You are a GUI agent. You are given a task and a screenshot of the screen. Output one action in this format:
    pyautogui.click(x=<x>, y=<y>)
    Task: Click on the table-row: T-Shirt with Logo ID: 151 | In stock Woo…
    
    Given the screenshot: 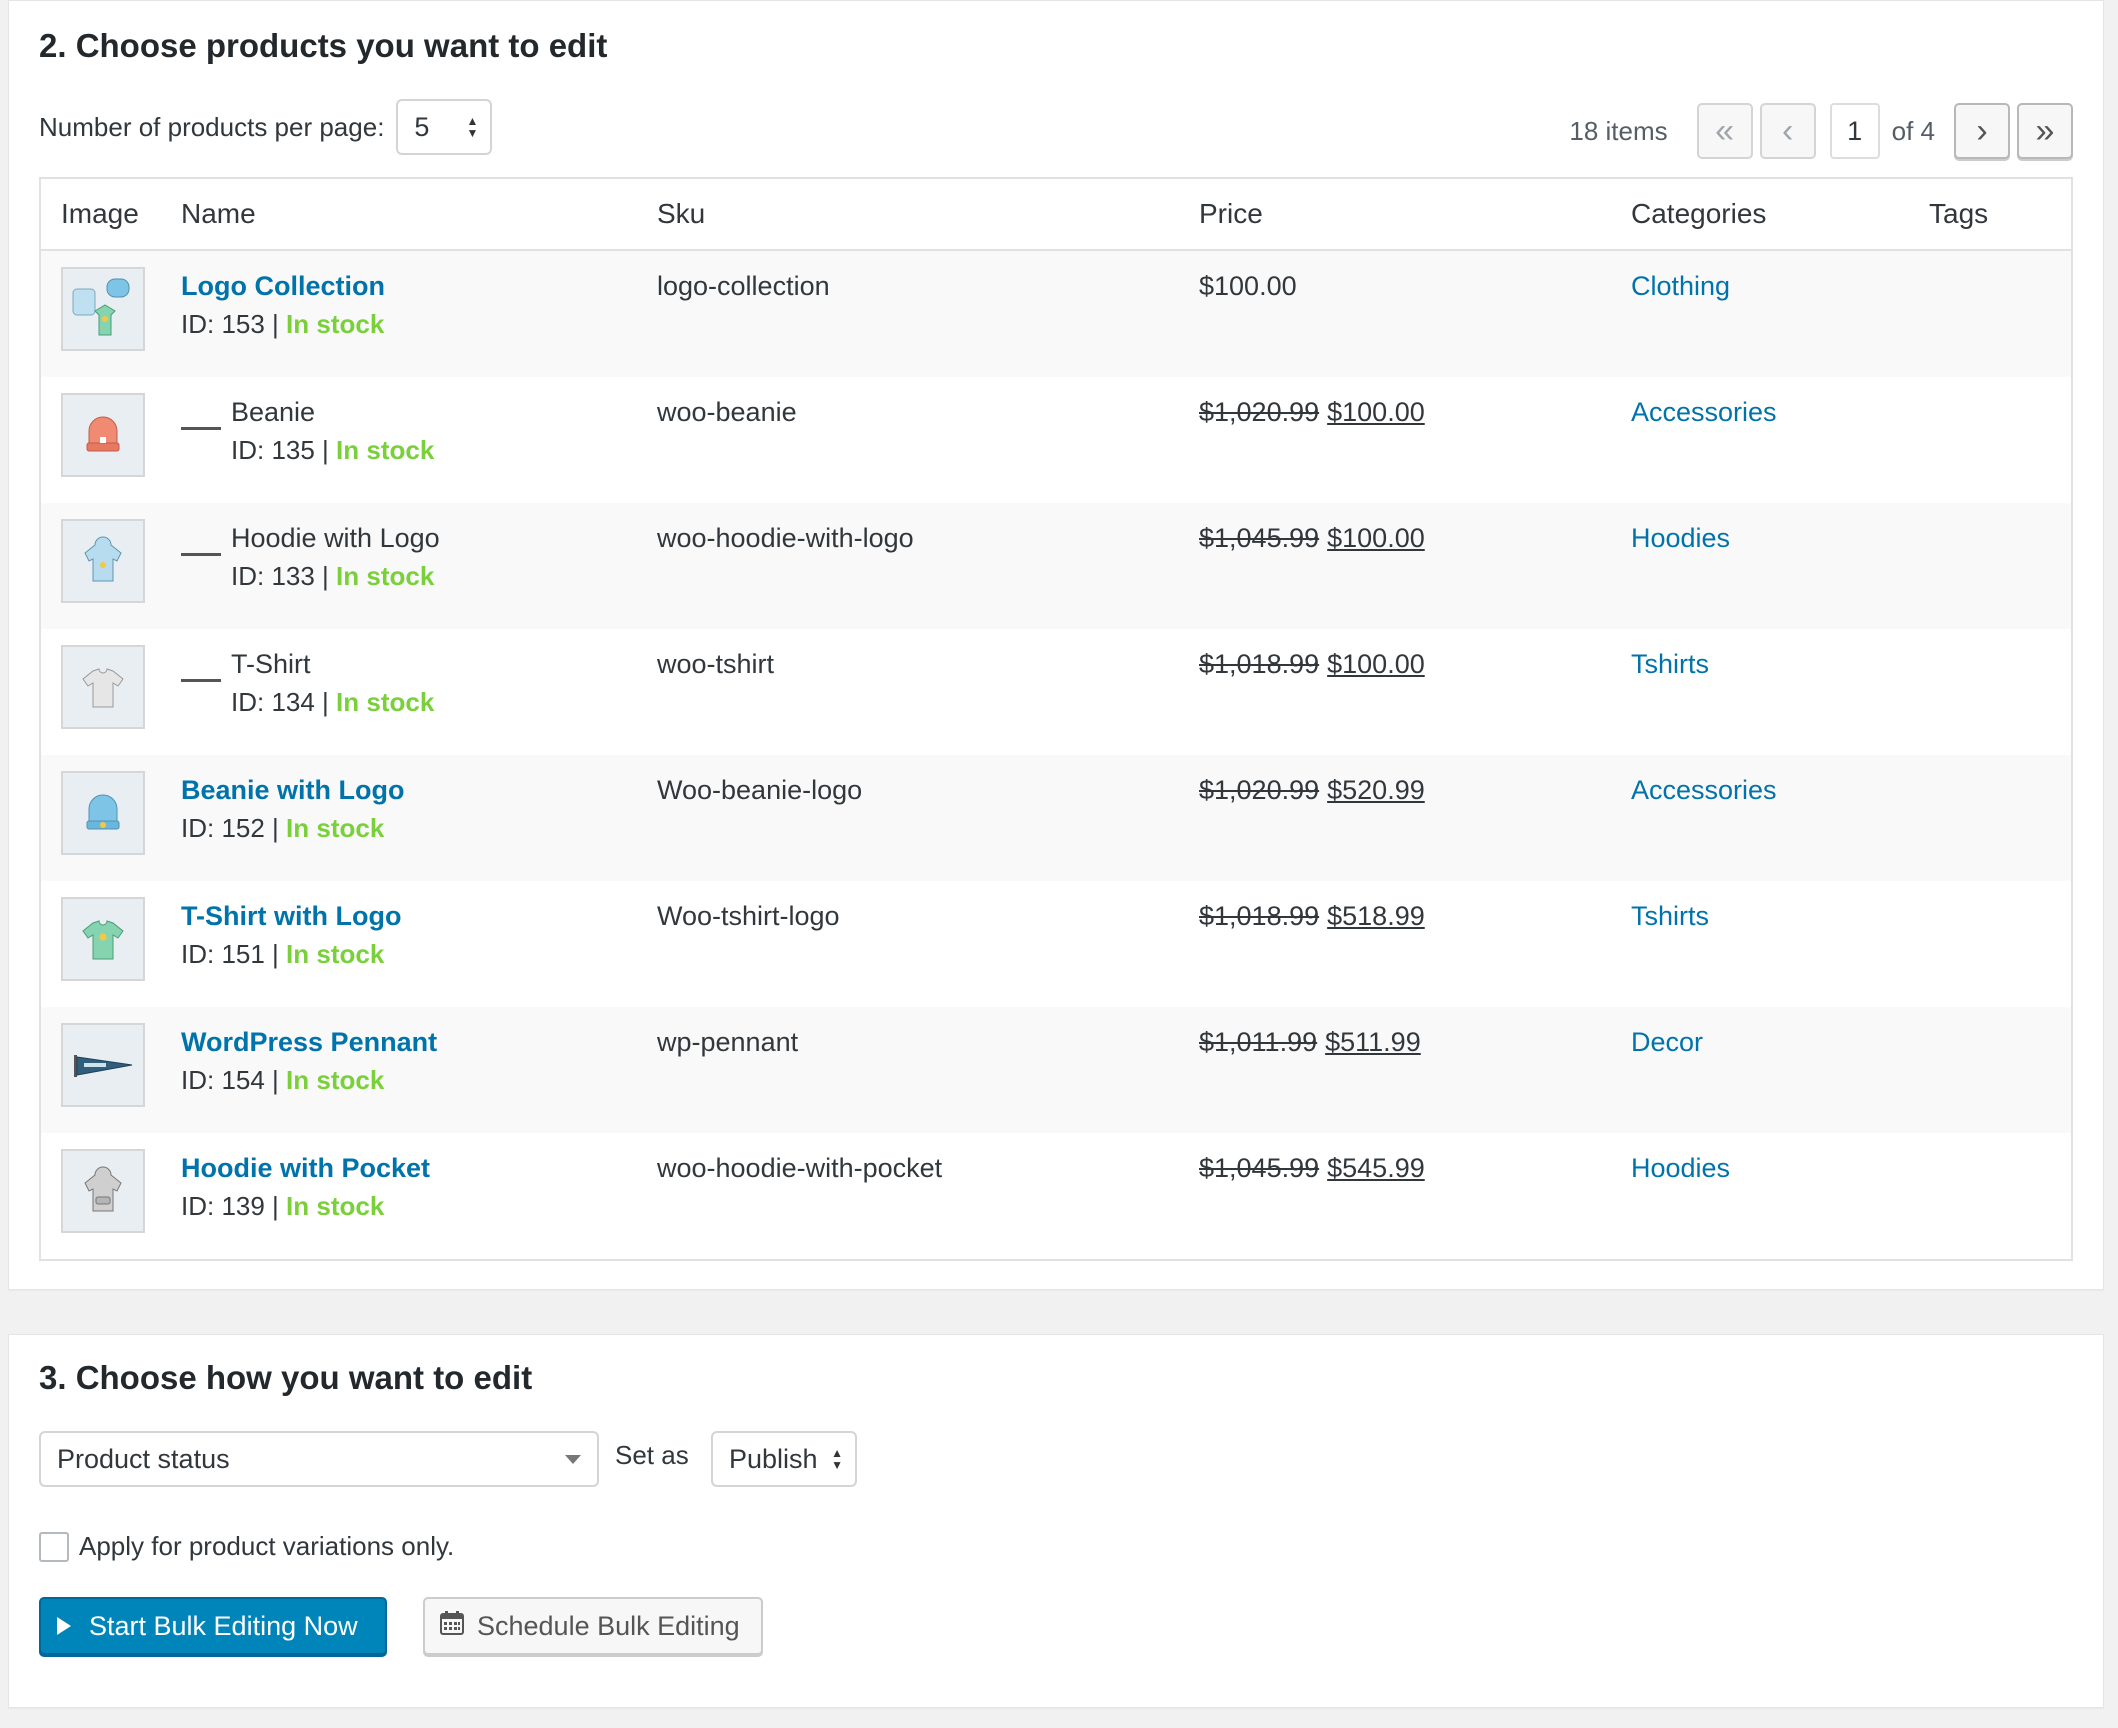 What is the action you would take?
    pyautogui.click(x=1056, y=944)
    